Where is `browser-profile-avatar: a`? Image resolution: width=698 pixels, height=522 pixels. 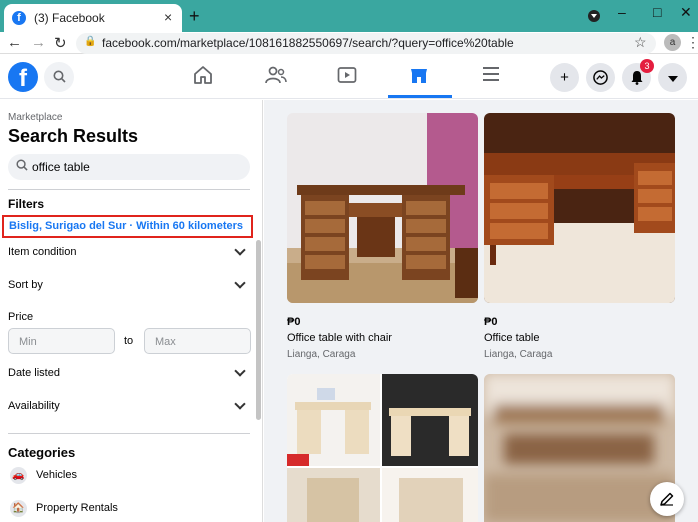 browser-profile-avatar: a is located at coordinates (672, 42).